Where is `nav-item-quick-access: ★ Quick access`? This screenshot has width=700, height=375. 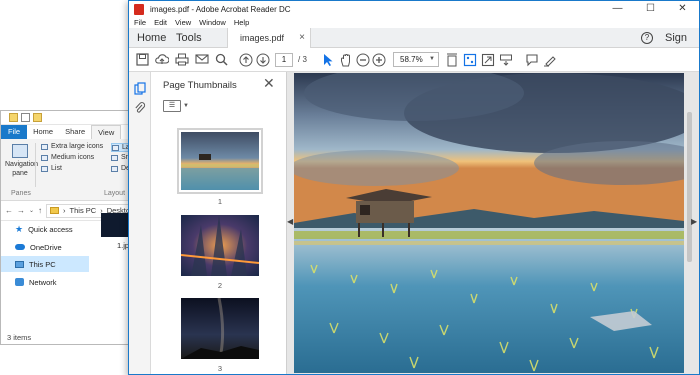
nav-item-quick-access: ★ Quick access is located at coordinates (45, 229).